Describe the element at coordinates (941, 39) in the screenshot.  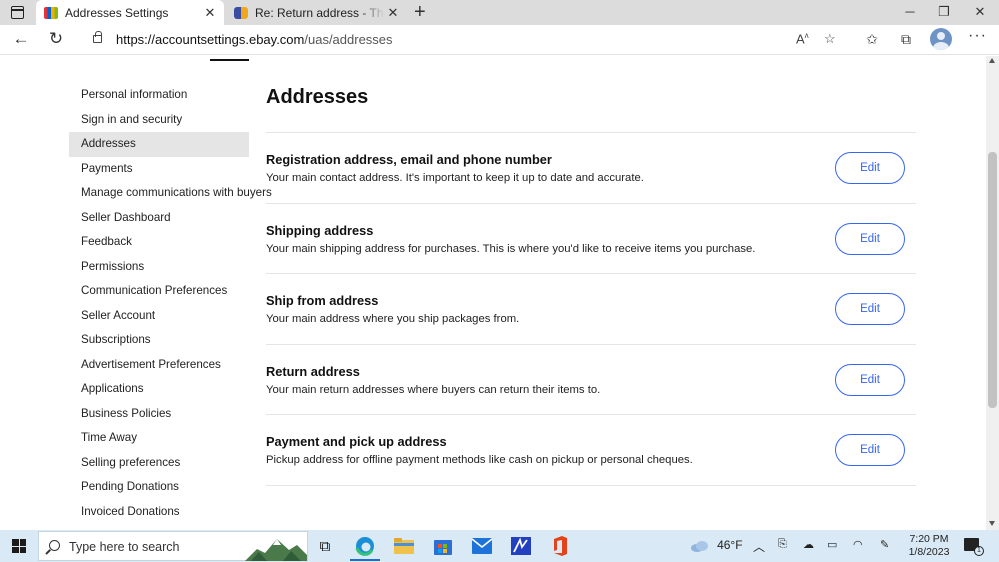
I see `profile-avatar` at that location.